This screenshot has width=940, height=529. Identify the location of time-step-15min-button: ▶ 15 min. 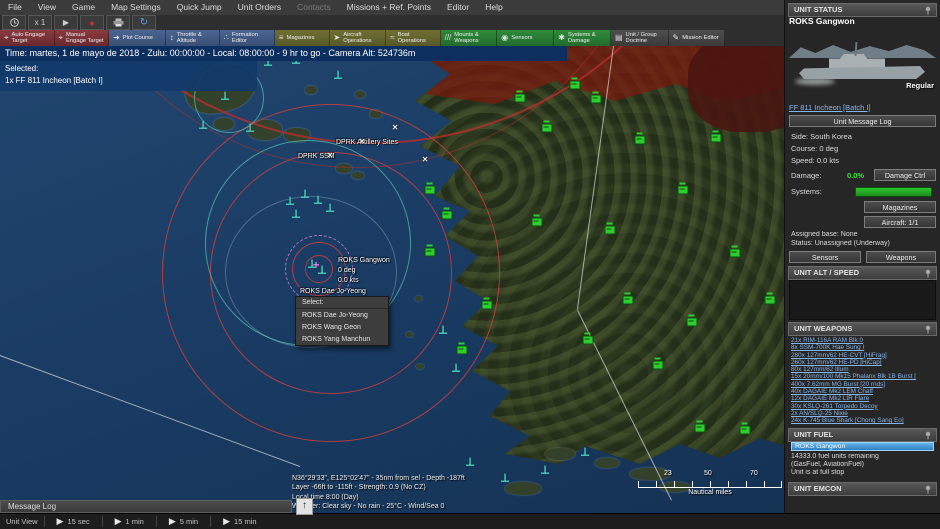
(239, 521).